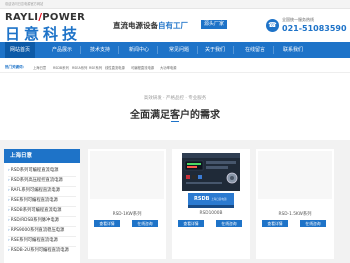 The height and width of the screenshot is (263, 350). What do you see at coordinates (293, 50) in the screenshot?
I see `nav-contact: 联系我们` at bounding box center [293, 50].